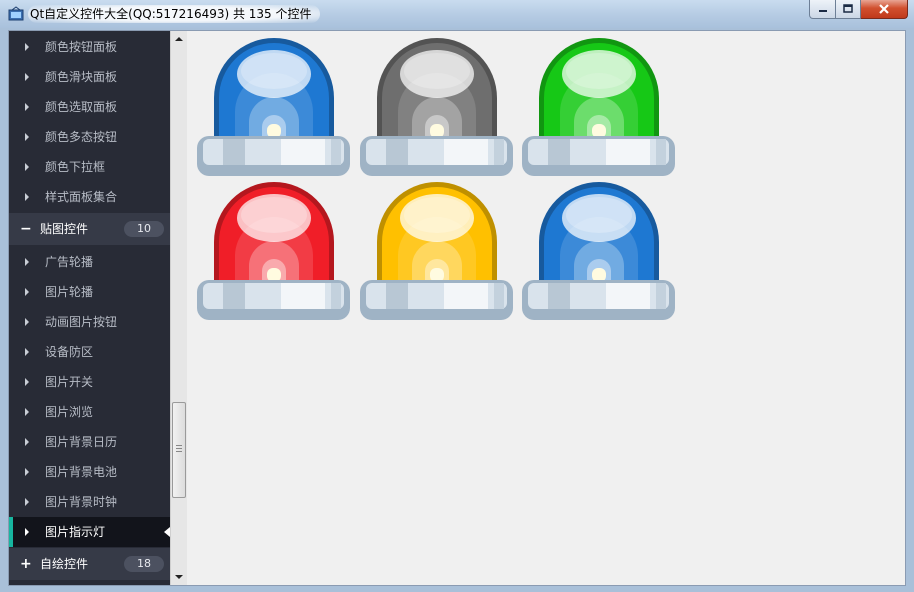 The height and width of the screenshot is (592, 914). I want to click on nav-item-image-clock: 图片背景时钟, so click(89, 502).